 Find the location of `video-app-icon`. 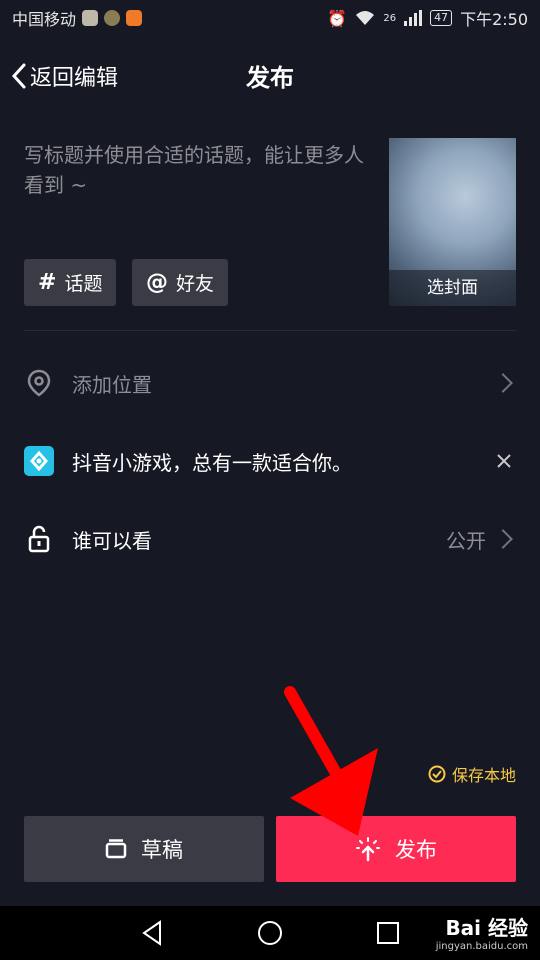

video-app-icon is located at coordinates (134, 18).